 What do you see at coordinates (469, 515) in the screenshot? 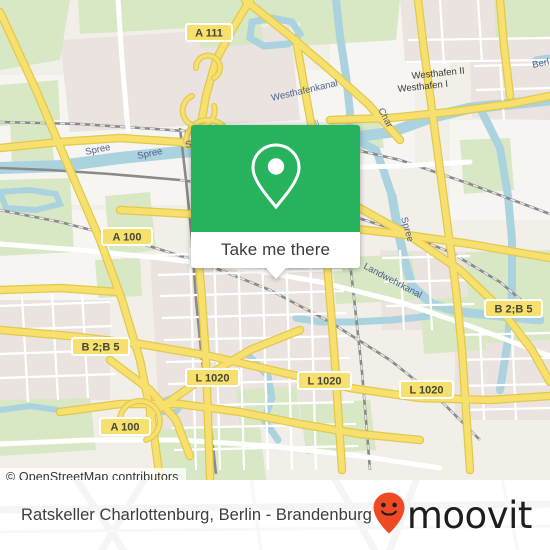
I see `moovit-wordmark: moovit` at bounding box center [469, 515].